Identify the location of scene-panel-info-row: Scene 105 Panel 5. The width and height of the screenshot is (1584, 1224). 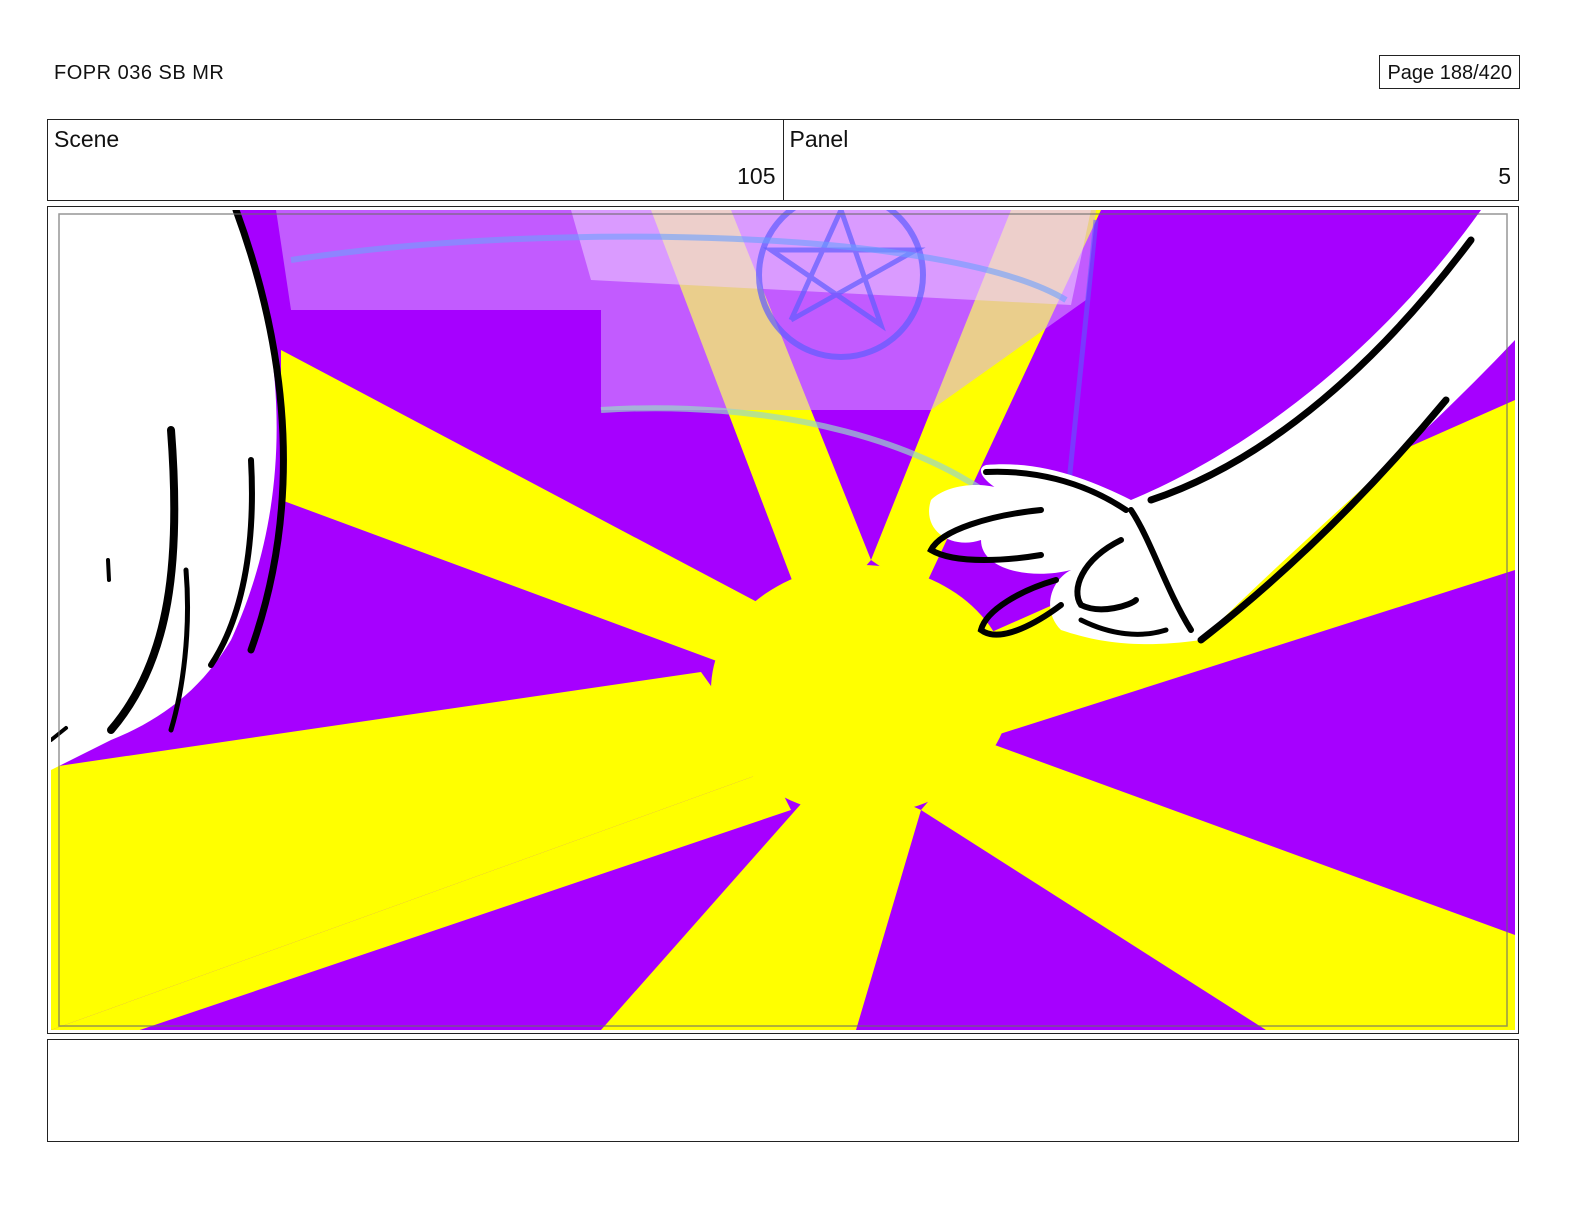
(783, 160).